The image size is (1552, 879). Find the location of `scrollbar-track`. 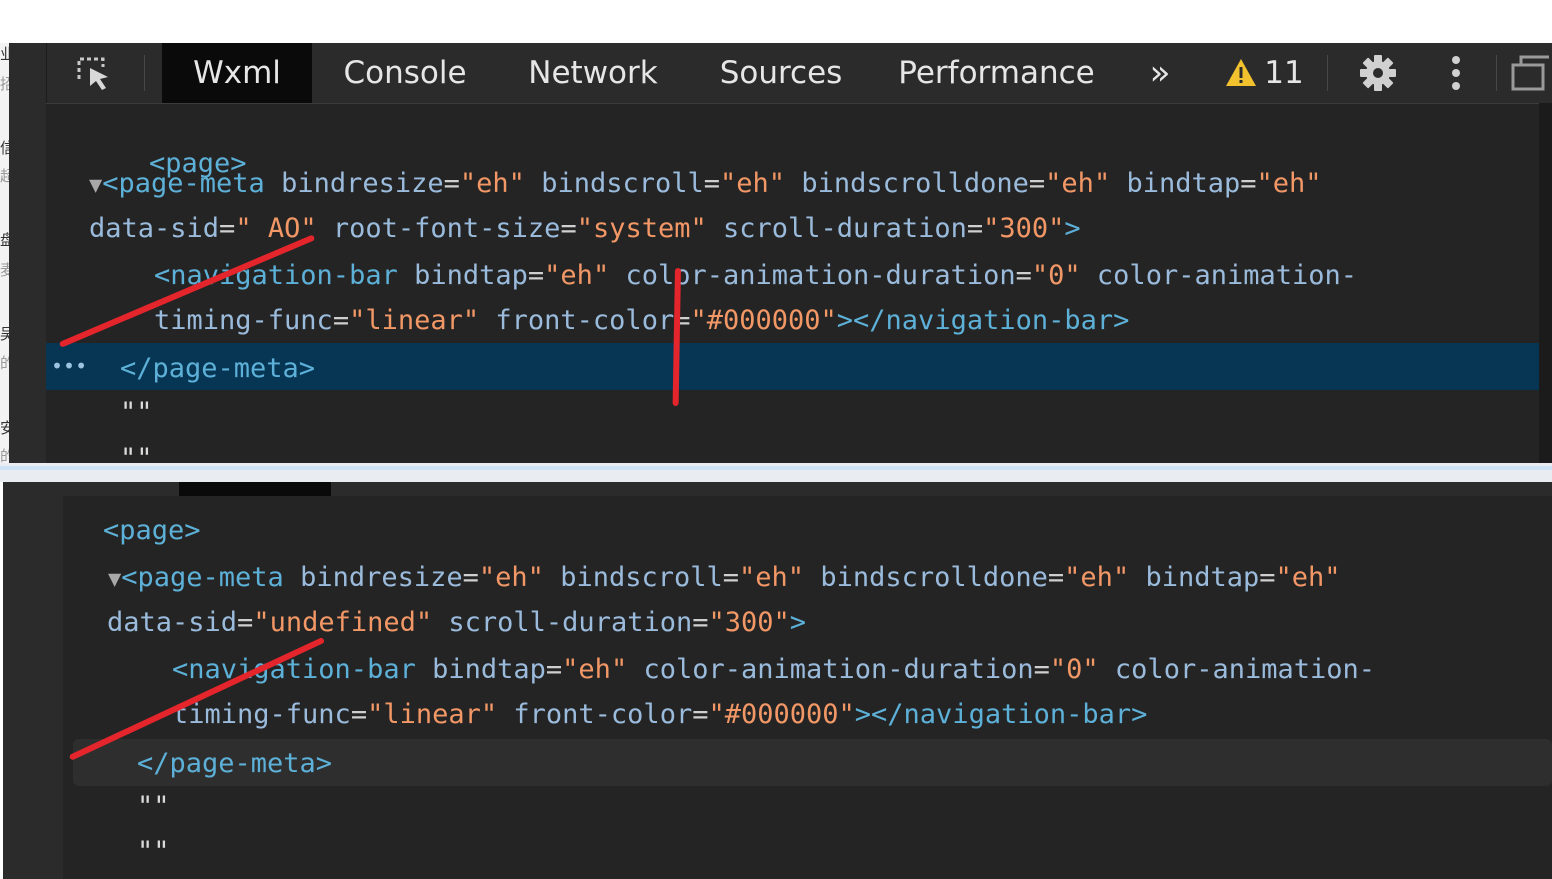

scrollbar-track is located at coordinates (1545, 283).